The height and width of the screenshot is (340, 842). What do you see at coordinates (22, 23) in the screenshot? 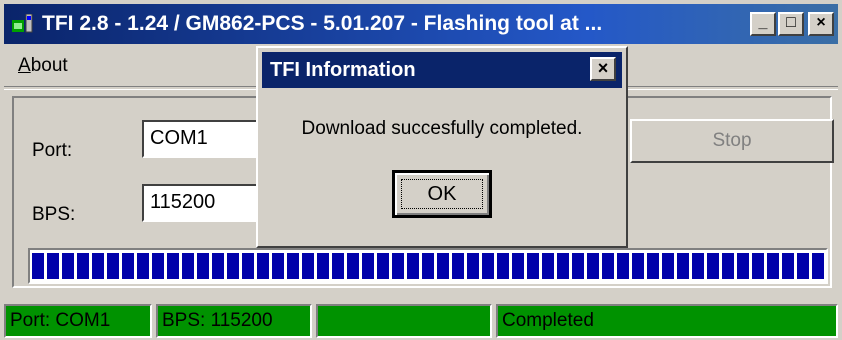
I see `app-icon` at bounding box center [22, 23].